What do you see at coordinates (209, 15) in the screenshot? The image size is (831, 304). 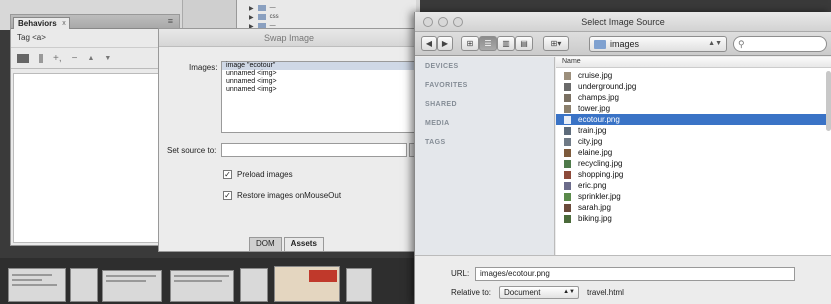 I see `background-panel` at bounding box center [209, 15].